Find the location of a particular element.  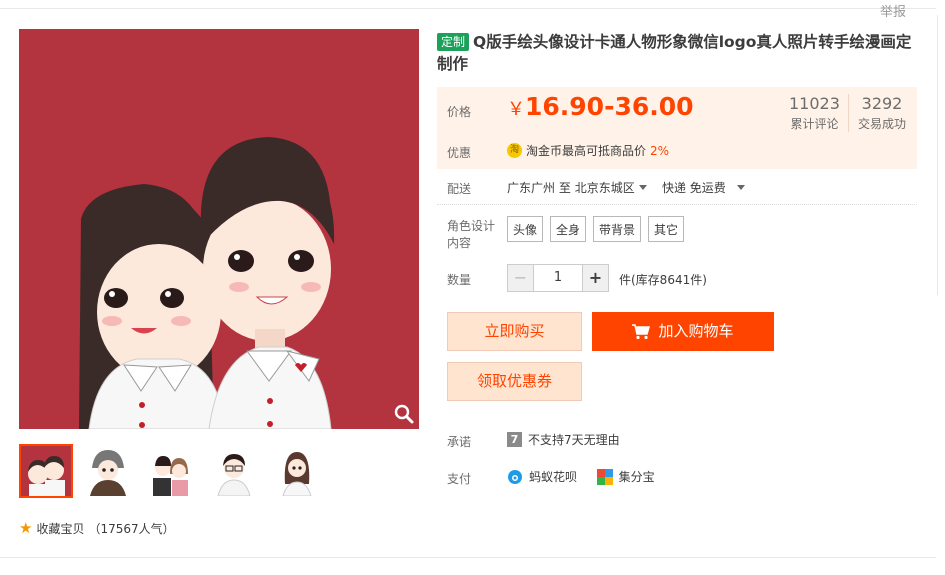

ship-to-word: 至 is located at coordinates (564, 188).